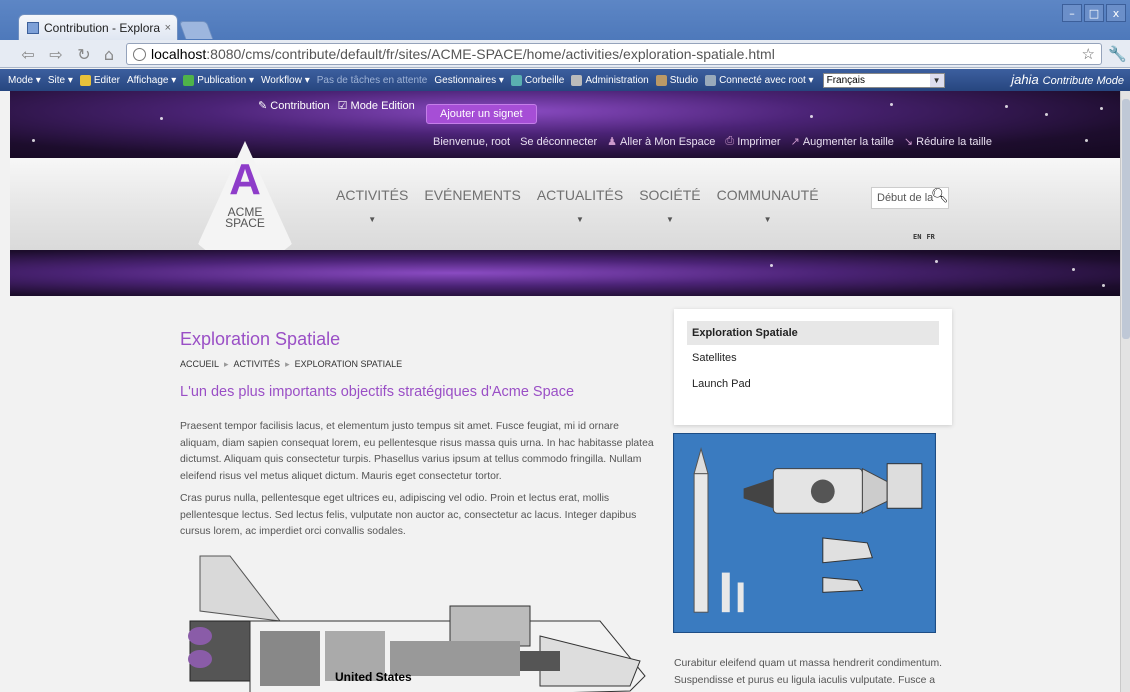 The width and height of the screenshot is (1130, 692). I want to click on nav-item-evenements: EVÉNEMENTS, so click(472, 205).